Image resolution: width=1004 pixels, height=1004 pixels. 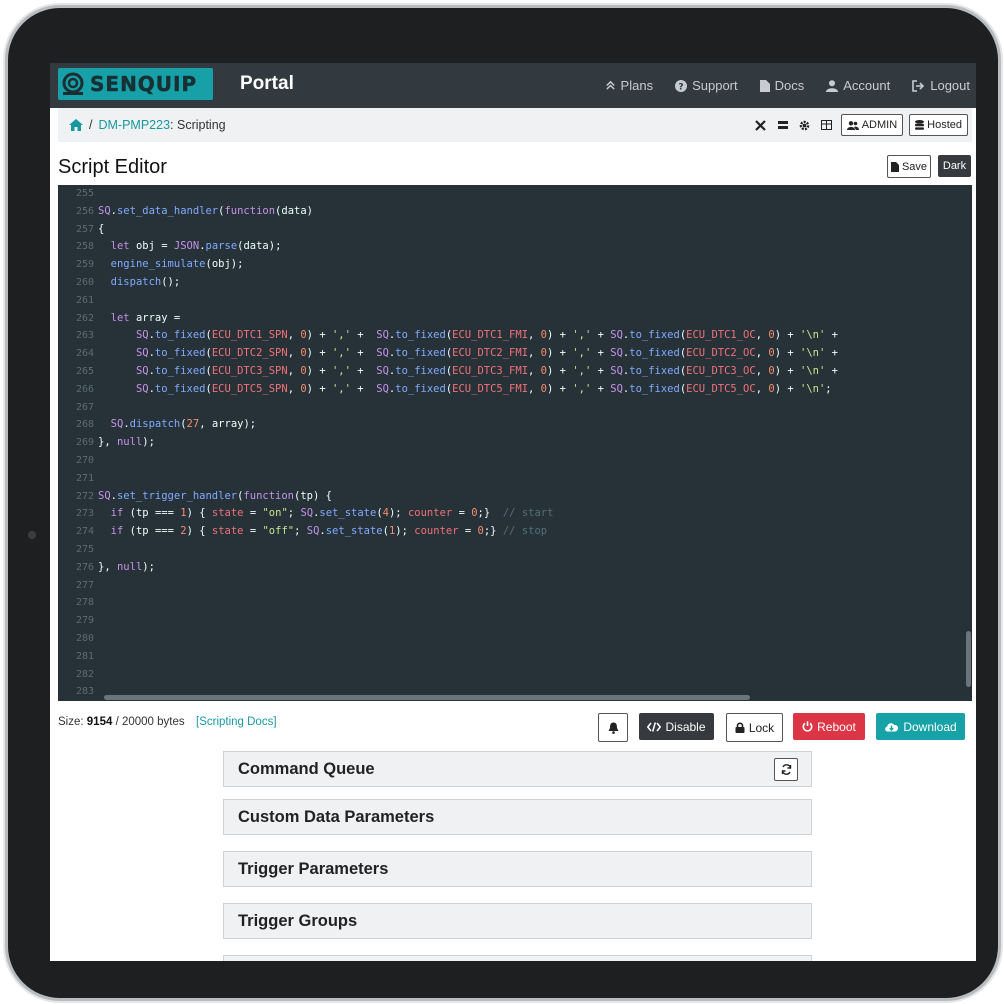 What do you see at coordinates (298, 921) in the screenshot?
I see `trigger-groups-title: Trigger Groups` at bounding box center [298, 921].